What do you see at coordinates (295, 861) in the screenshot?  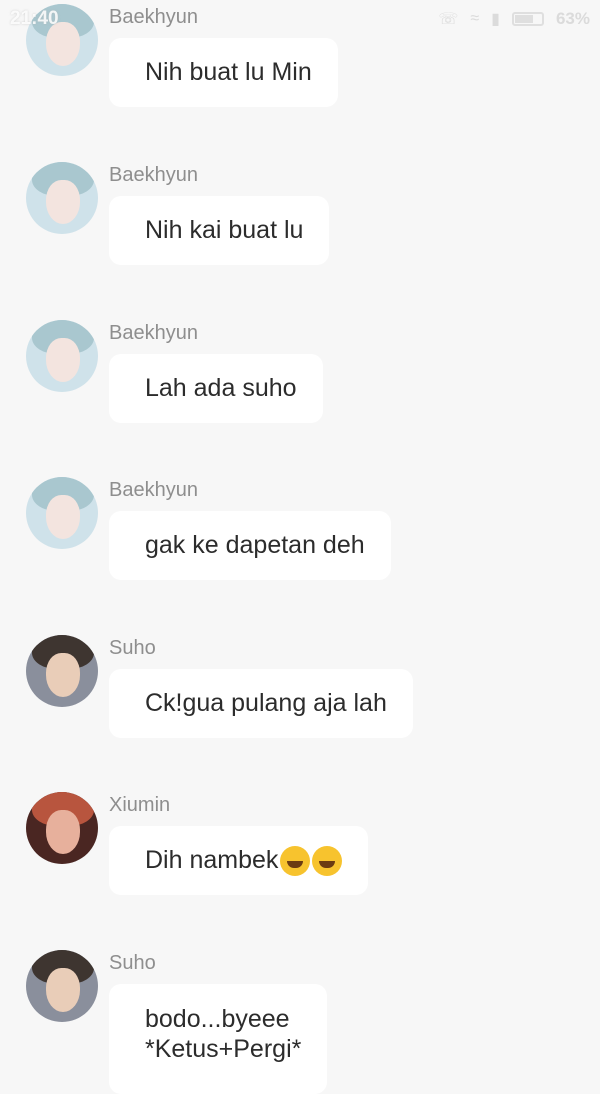 I see `laughing-emoji-icon` at bounding box center [295, 861].